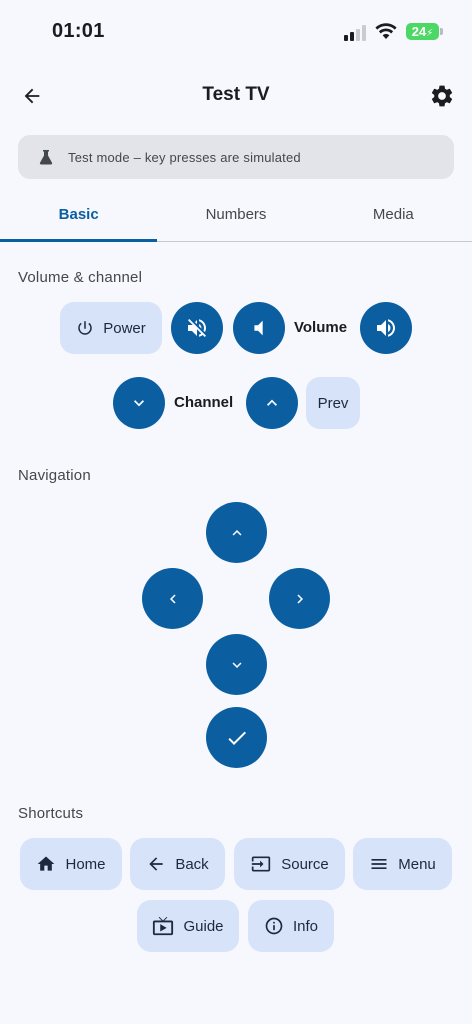 The width and height of the screenshot is (472, 1024). I want to click on test-mode-text: Test mode – key presses are simulated, so click(184, 157).